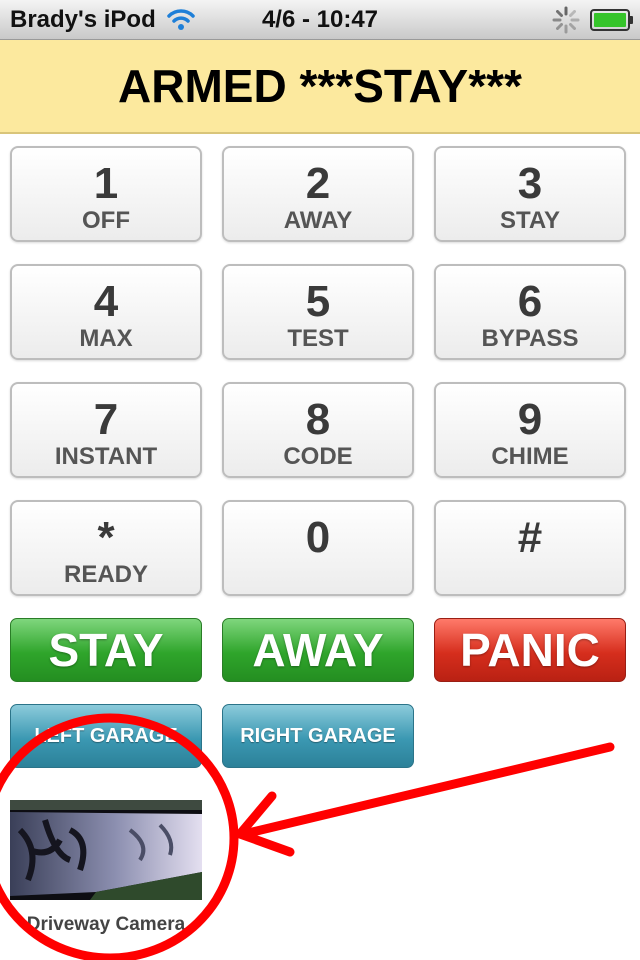 The width and height of the screenshot is (640, 960). Describe the element at coordinates (106, 338) in the screenshot. I see `key-label: MAX` at that location.